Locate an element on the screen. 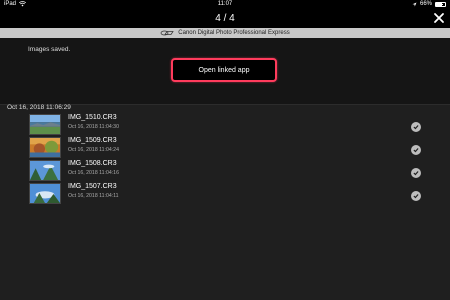 This screenshot has width=450, height=300. canon-dpp-logo-icon is located at coordinates (167, 33).